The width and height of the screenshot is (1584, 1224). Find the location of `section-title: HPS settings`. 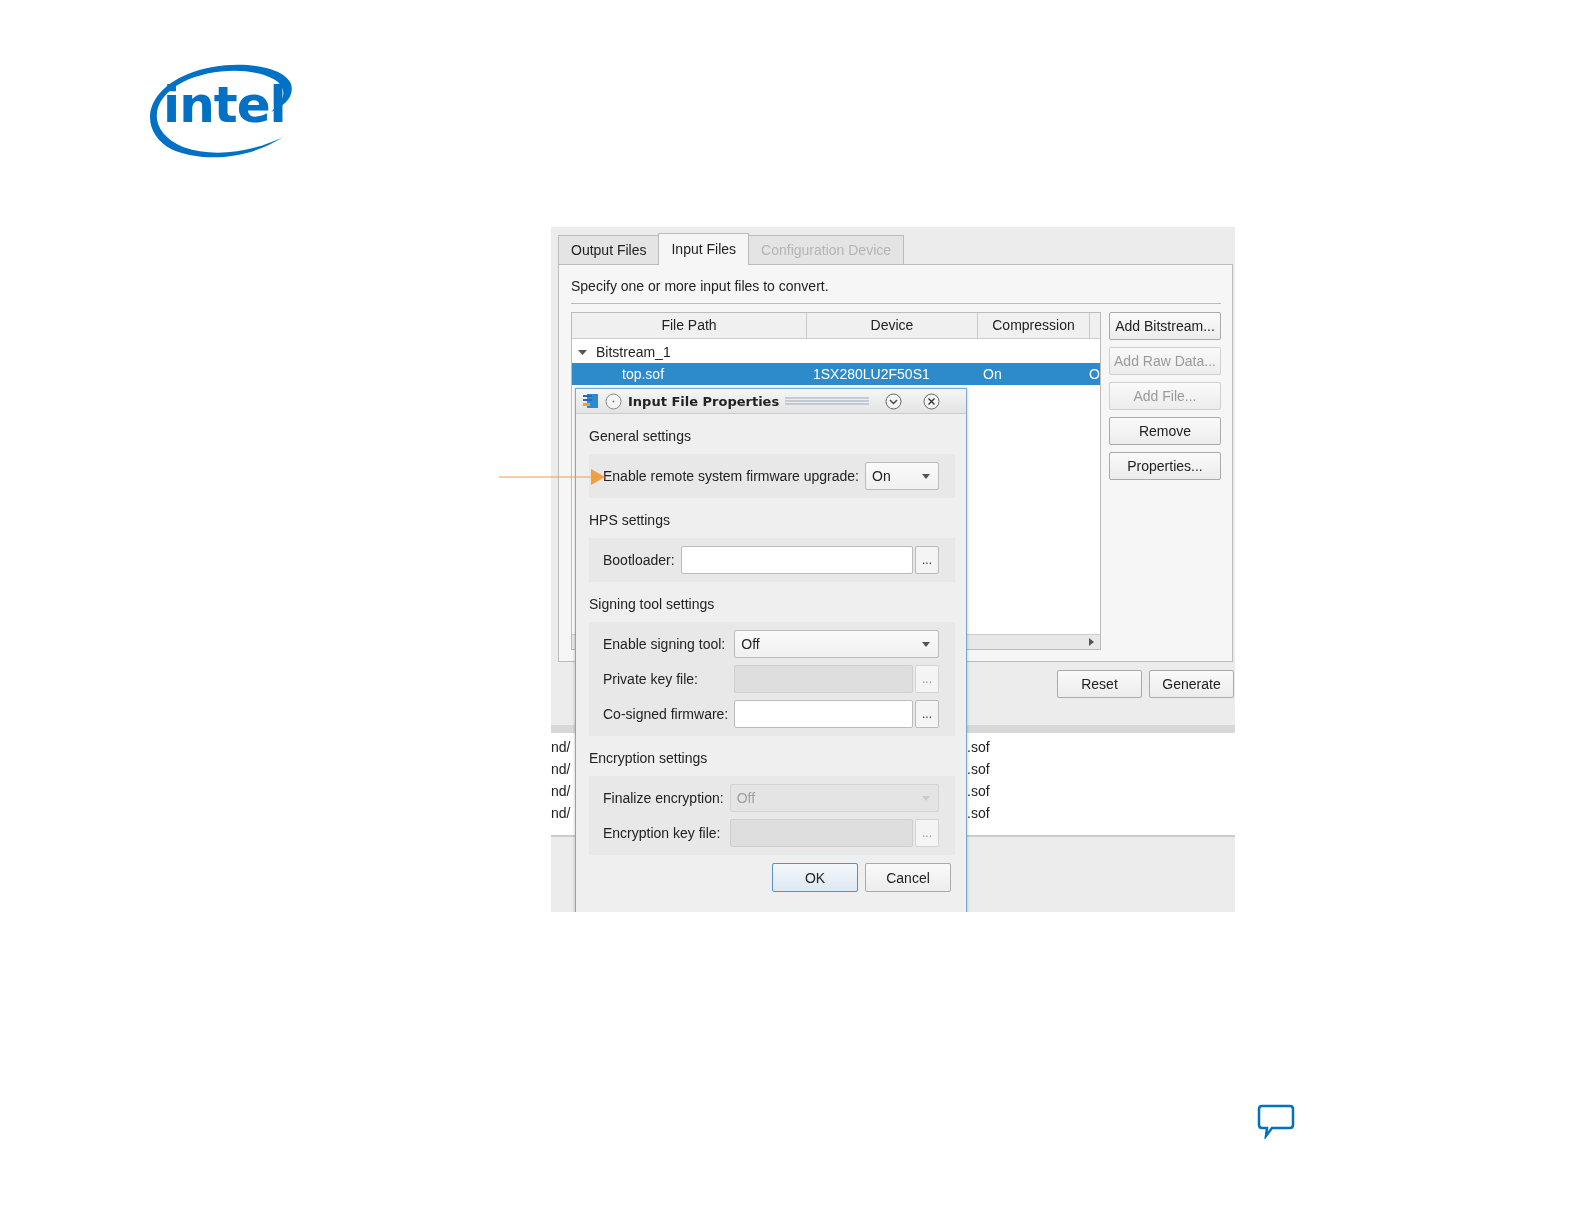

section-title: HPS settings is located at coordinates (630, 520).